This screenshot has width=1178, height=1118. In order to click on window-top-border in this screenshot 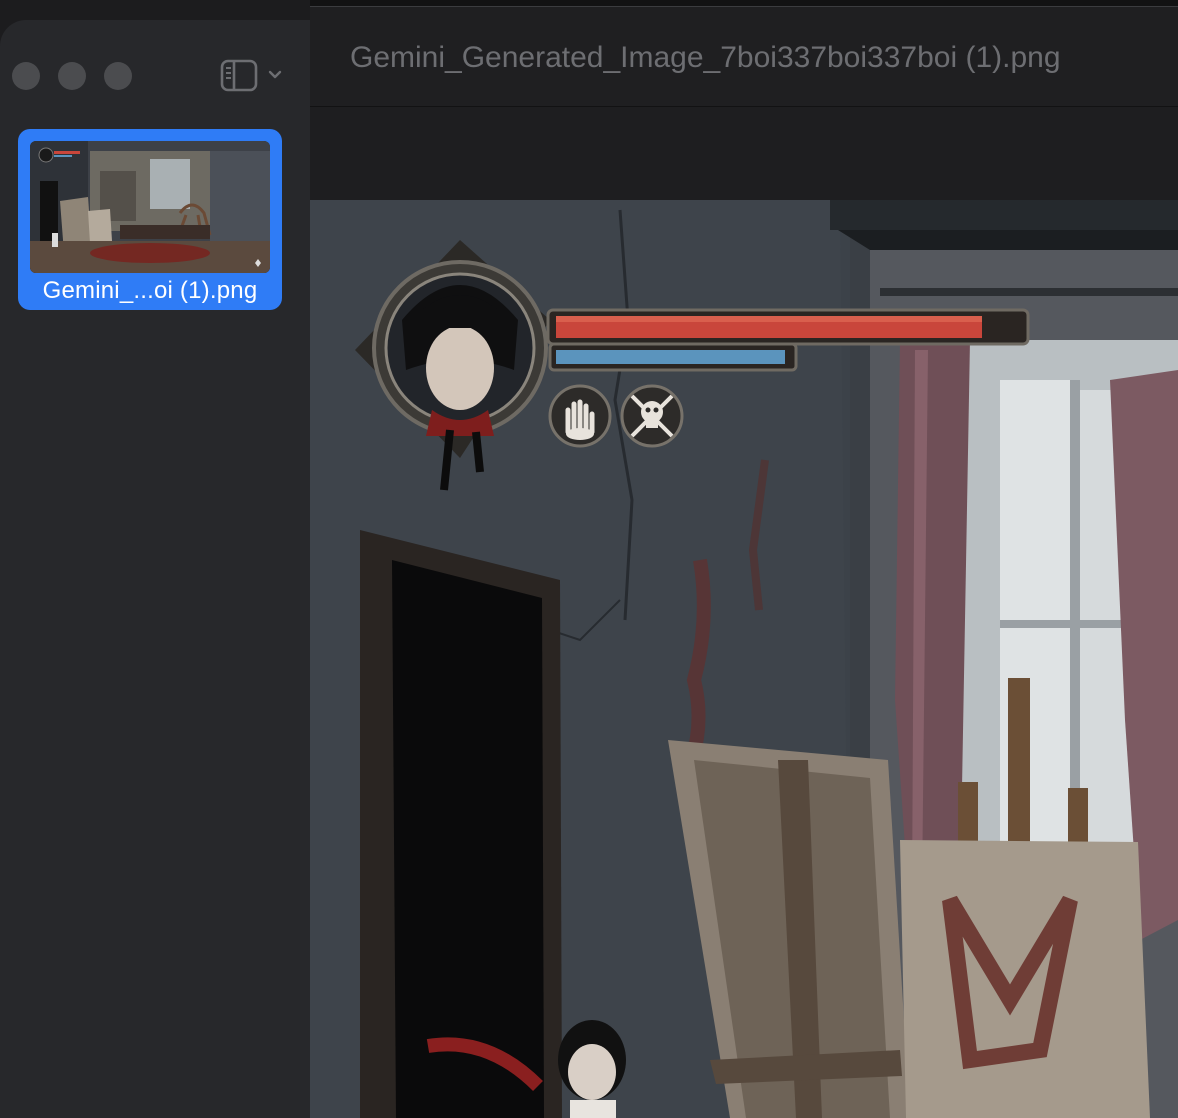, I will do `click(744, 3)`.